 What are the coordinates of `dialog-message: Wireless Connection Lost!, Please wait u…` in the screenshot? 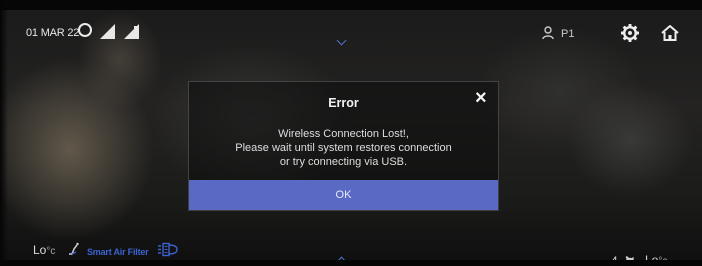 It's located at (343, 148).